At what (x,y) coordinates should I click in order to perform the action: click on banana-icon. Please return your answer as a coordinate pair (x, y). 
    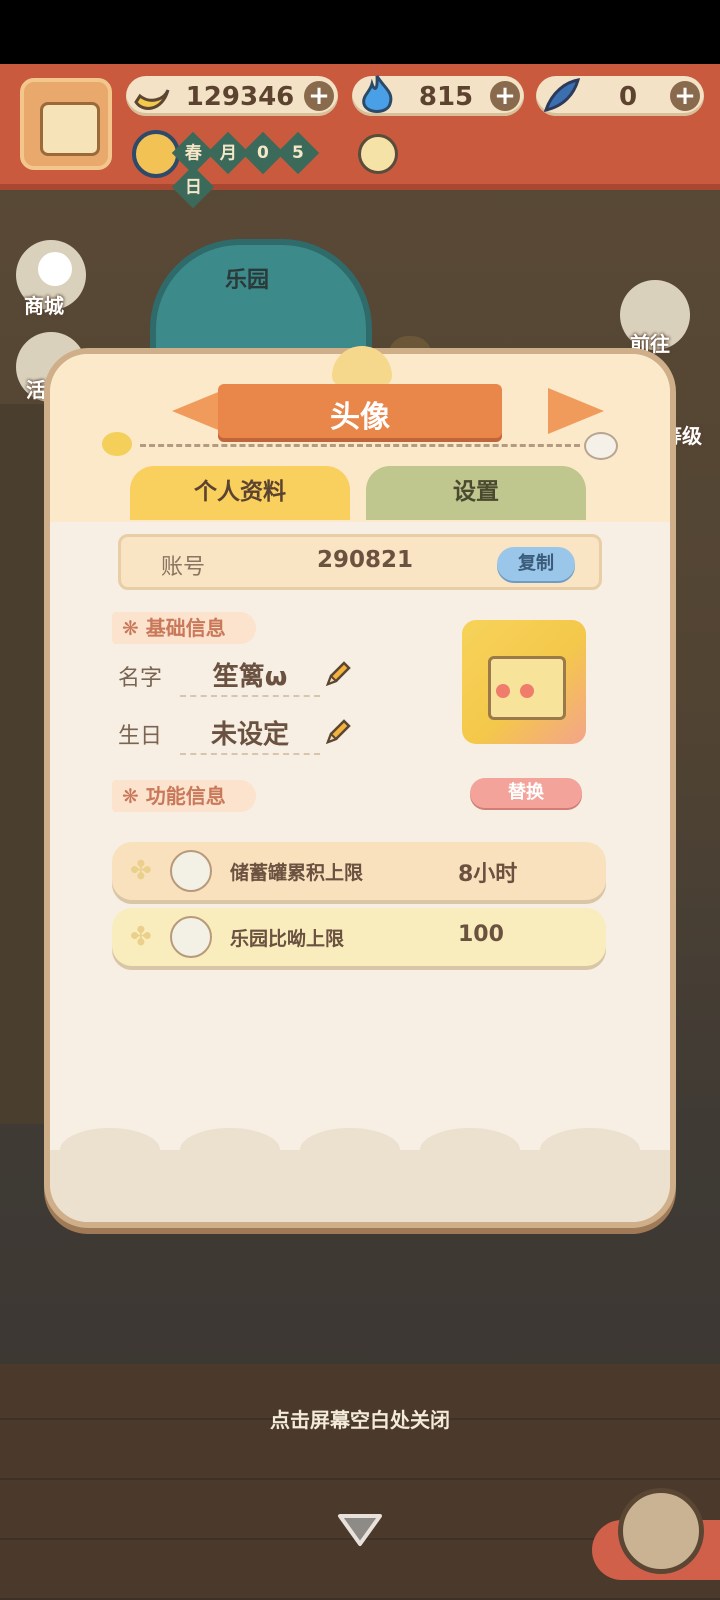
    Looking at the image, I should click on (152, 99).